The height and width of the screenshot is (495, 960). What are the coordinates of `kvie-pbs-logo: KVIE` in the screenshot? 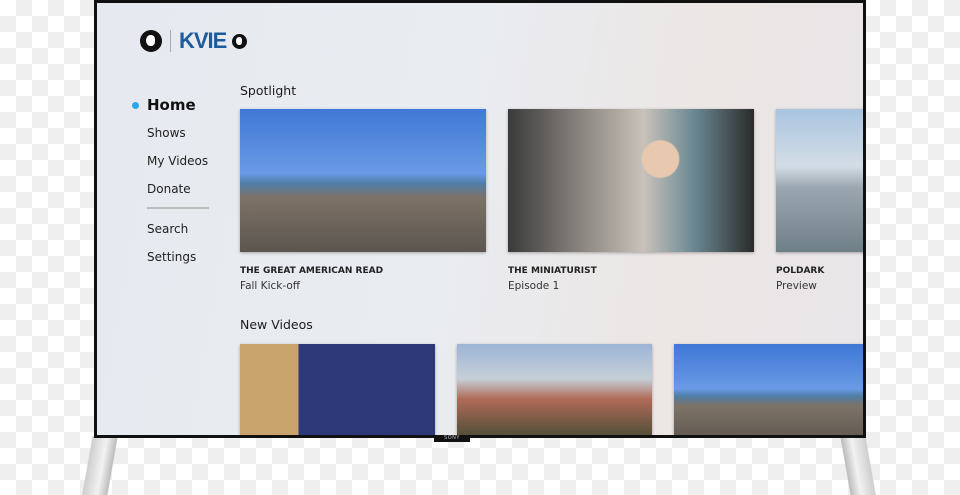 It's located at (194, 41).